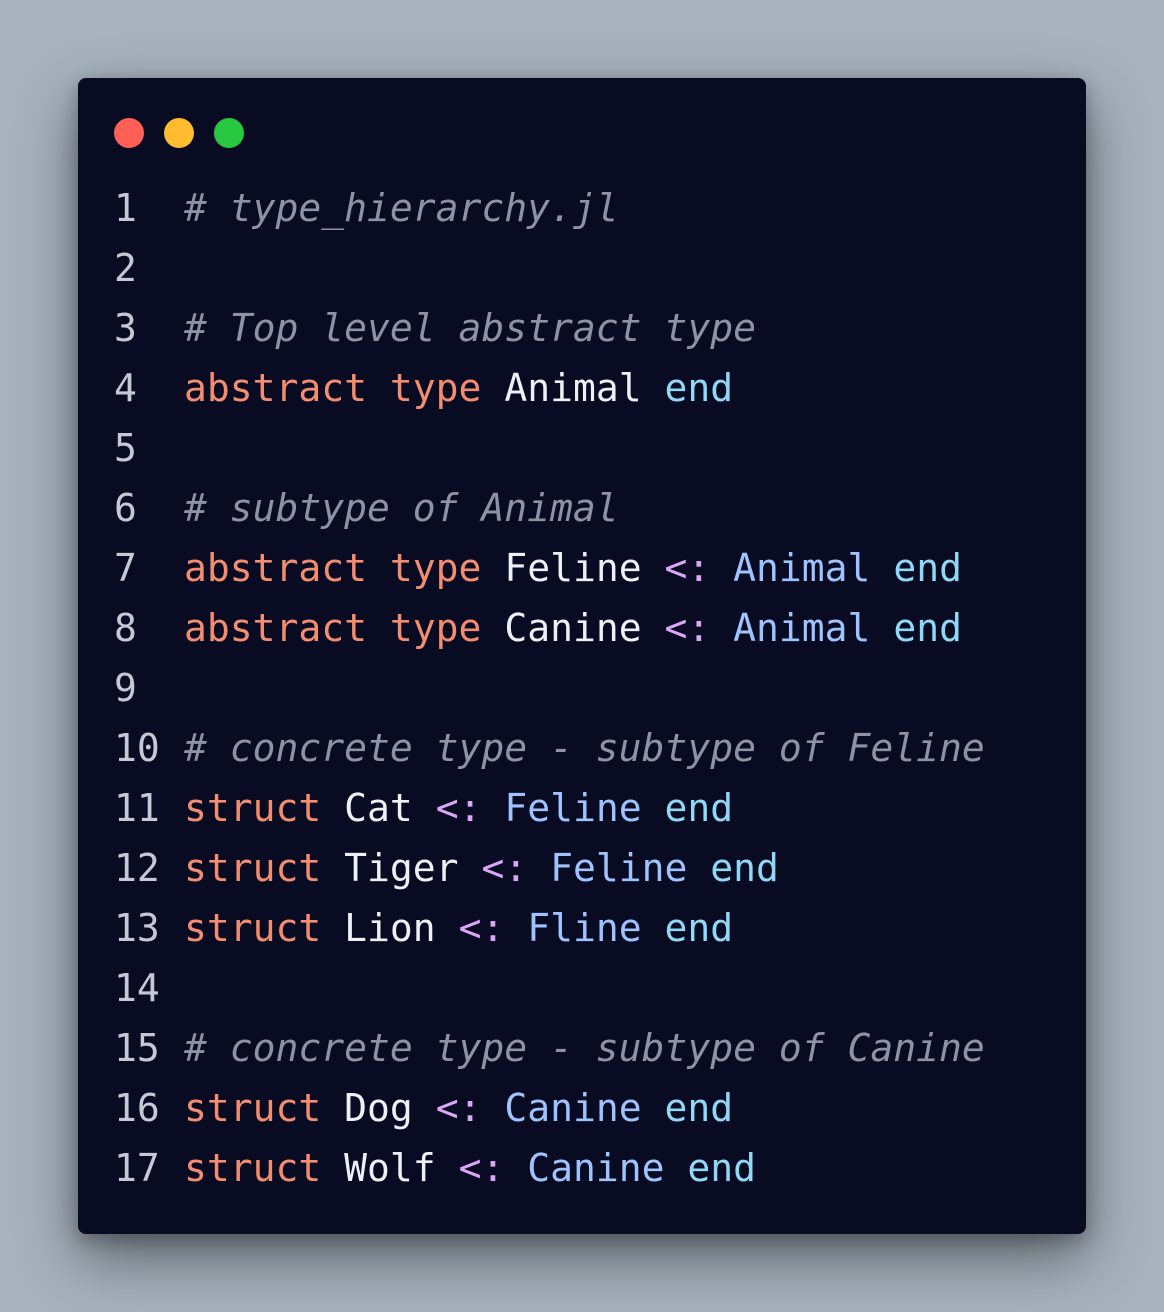 Image resolution: width=1164 pixels, height=1312 pixels. What do you see at coordinates (229, 133) in the screenshot?
I see `maximize-dot-icon` at bounding box center [229, 133].